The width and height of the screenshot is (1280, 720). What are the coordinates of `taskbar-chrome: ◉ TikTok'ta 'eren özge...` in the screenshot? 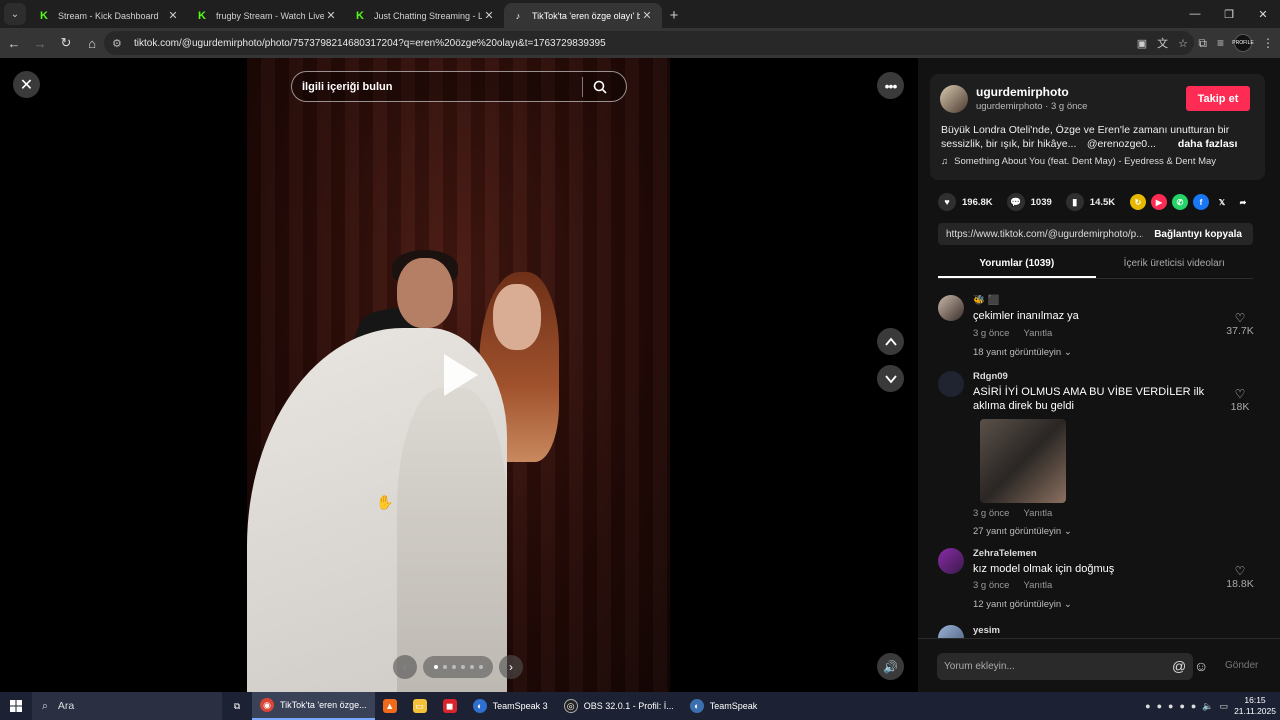 It's located at (313, 706).